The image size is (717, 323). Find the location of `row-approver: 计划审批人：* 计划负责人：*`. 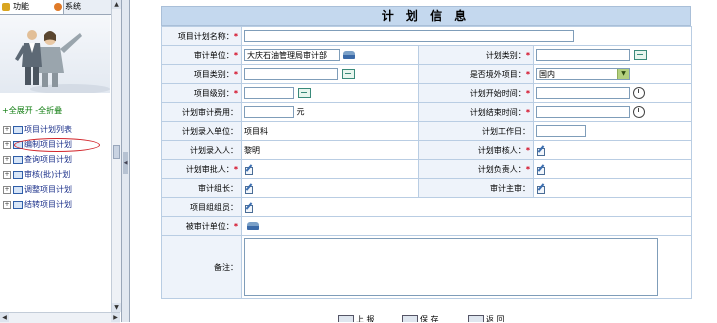

row-approver: 计划审批人：* 计划负责人：* is located at coordinates (426, 169).